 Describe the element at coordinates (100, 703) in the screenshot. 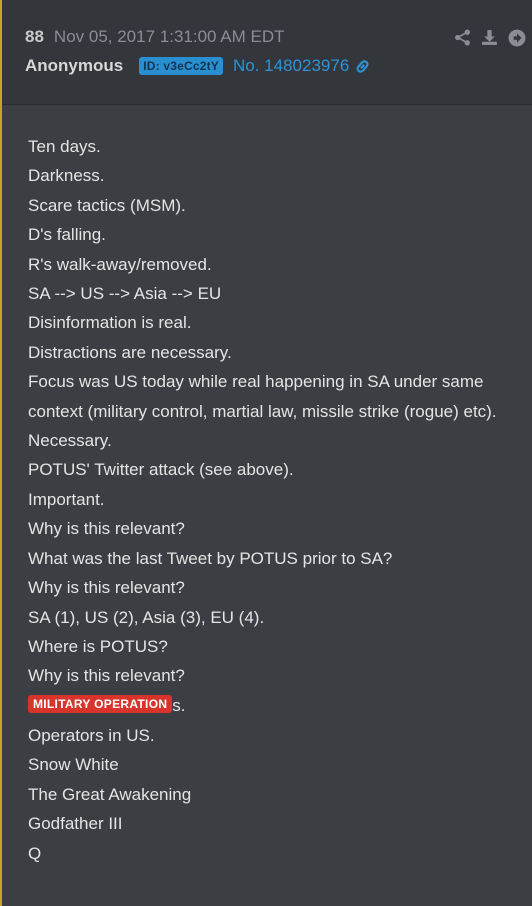

I see `redacted-badge: MILITARY OPERATION` at that location.